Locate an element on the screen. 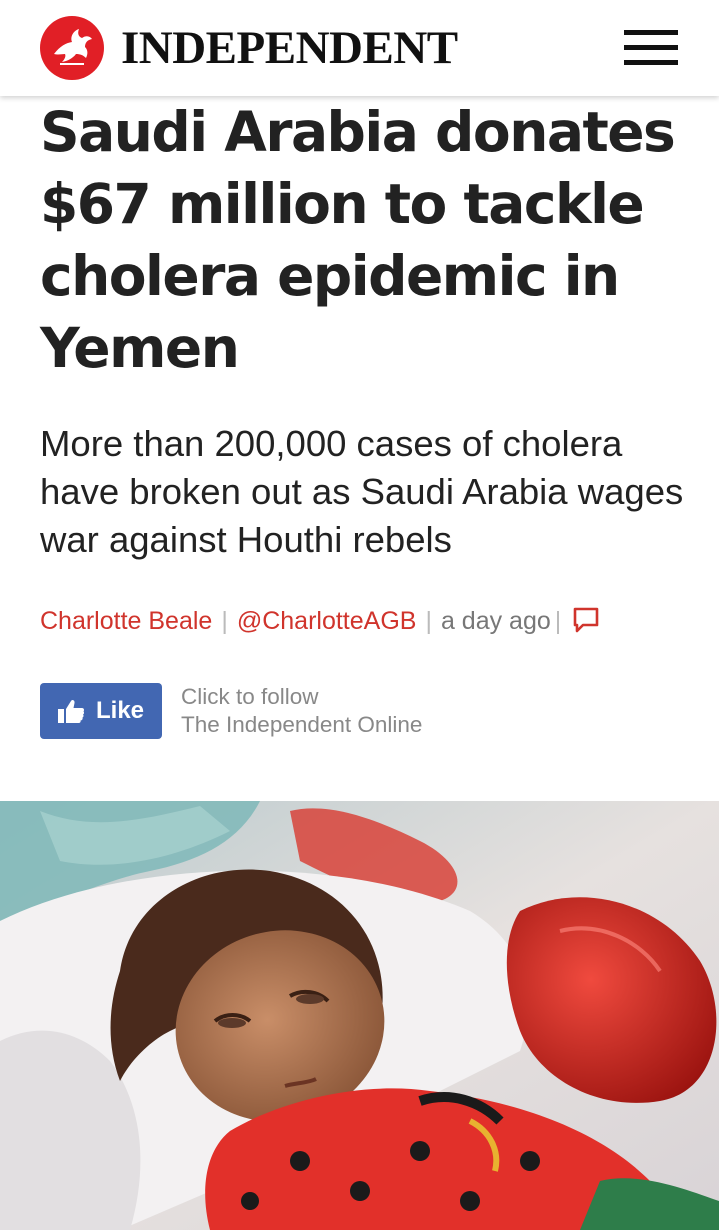 The width and height of the screenshot is (719, 1230). follow-prompt: Click to follow The Independent Online is located at coordinates (301, 711).